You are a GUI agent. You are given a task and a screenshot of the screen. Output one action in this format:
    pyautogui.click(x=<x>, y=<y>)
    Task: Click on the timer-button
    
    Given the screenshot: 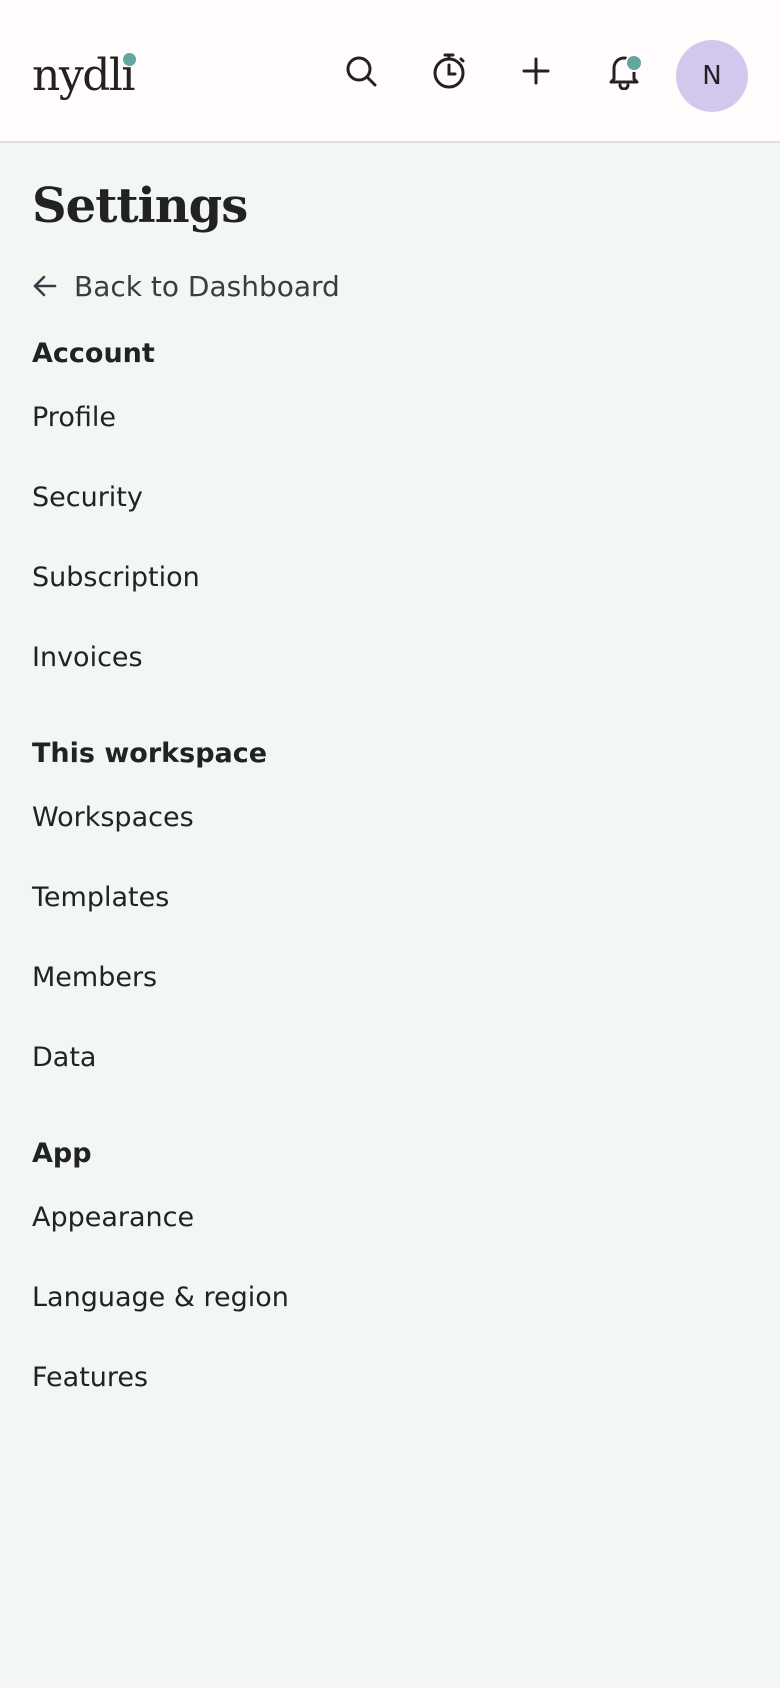 What is the action you would take?
    pyautogui.click(x=449, y=71)
    